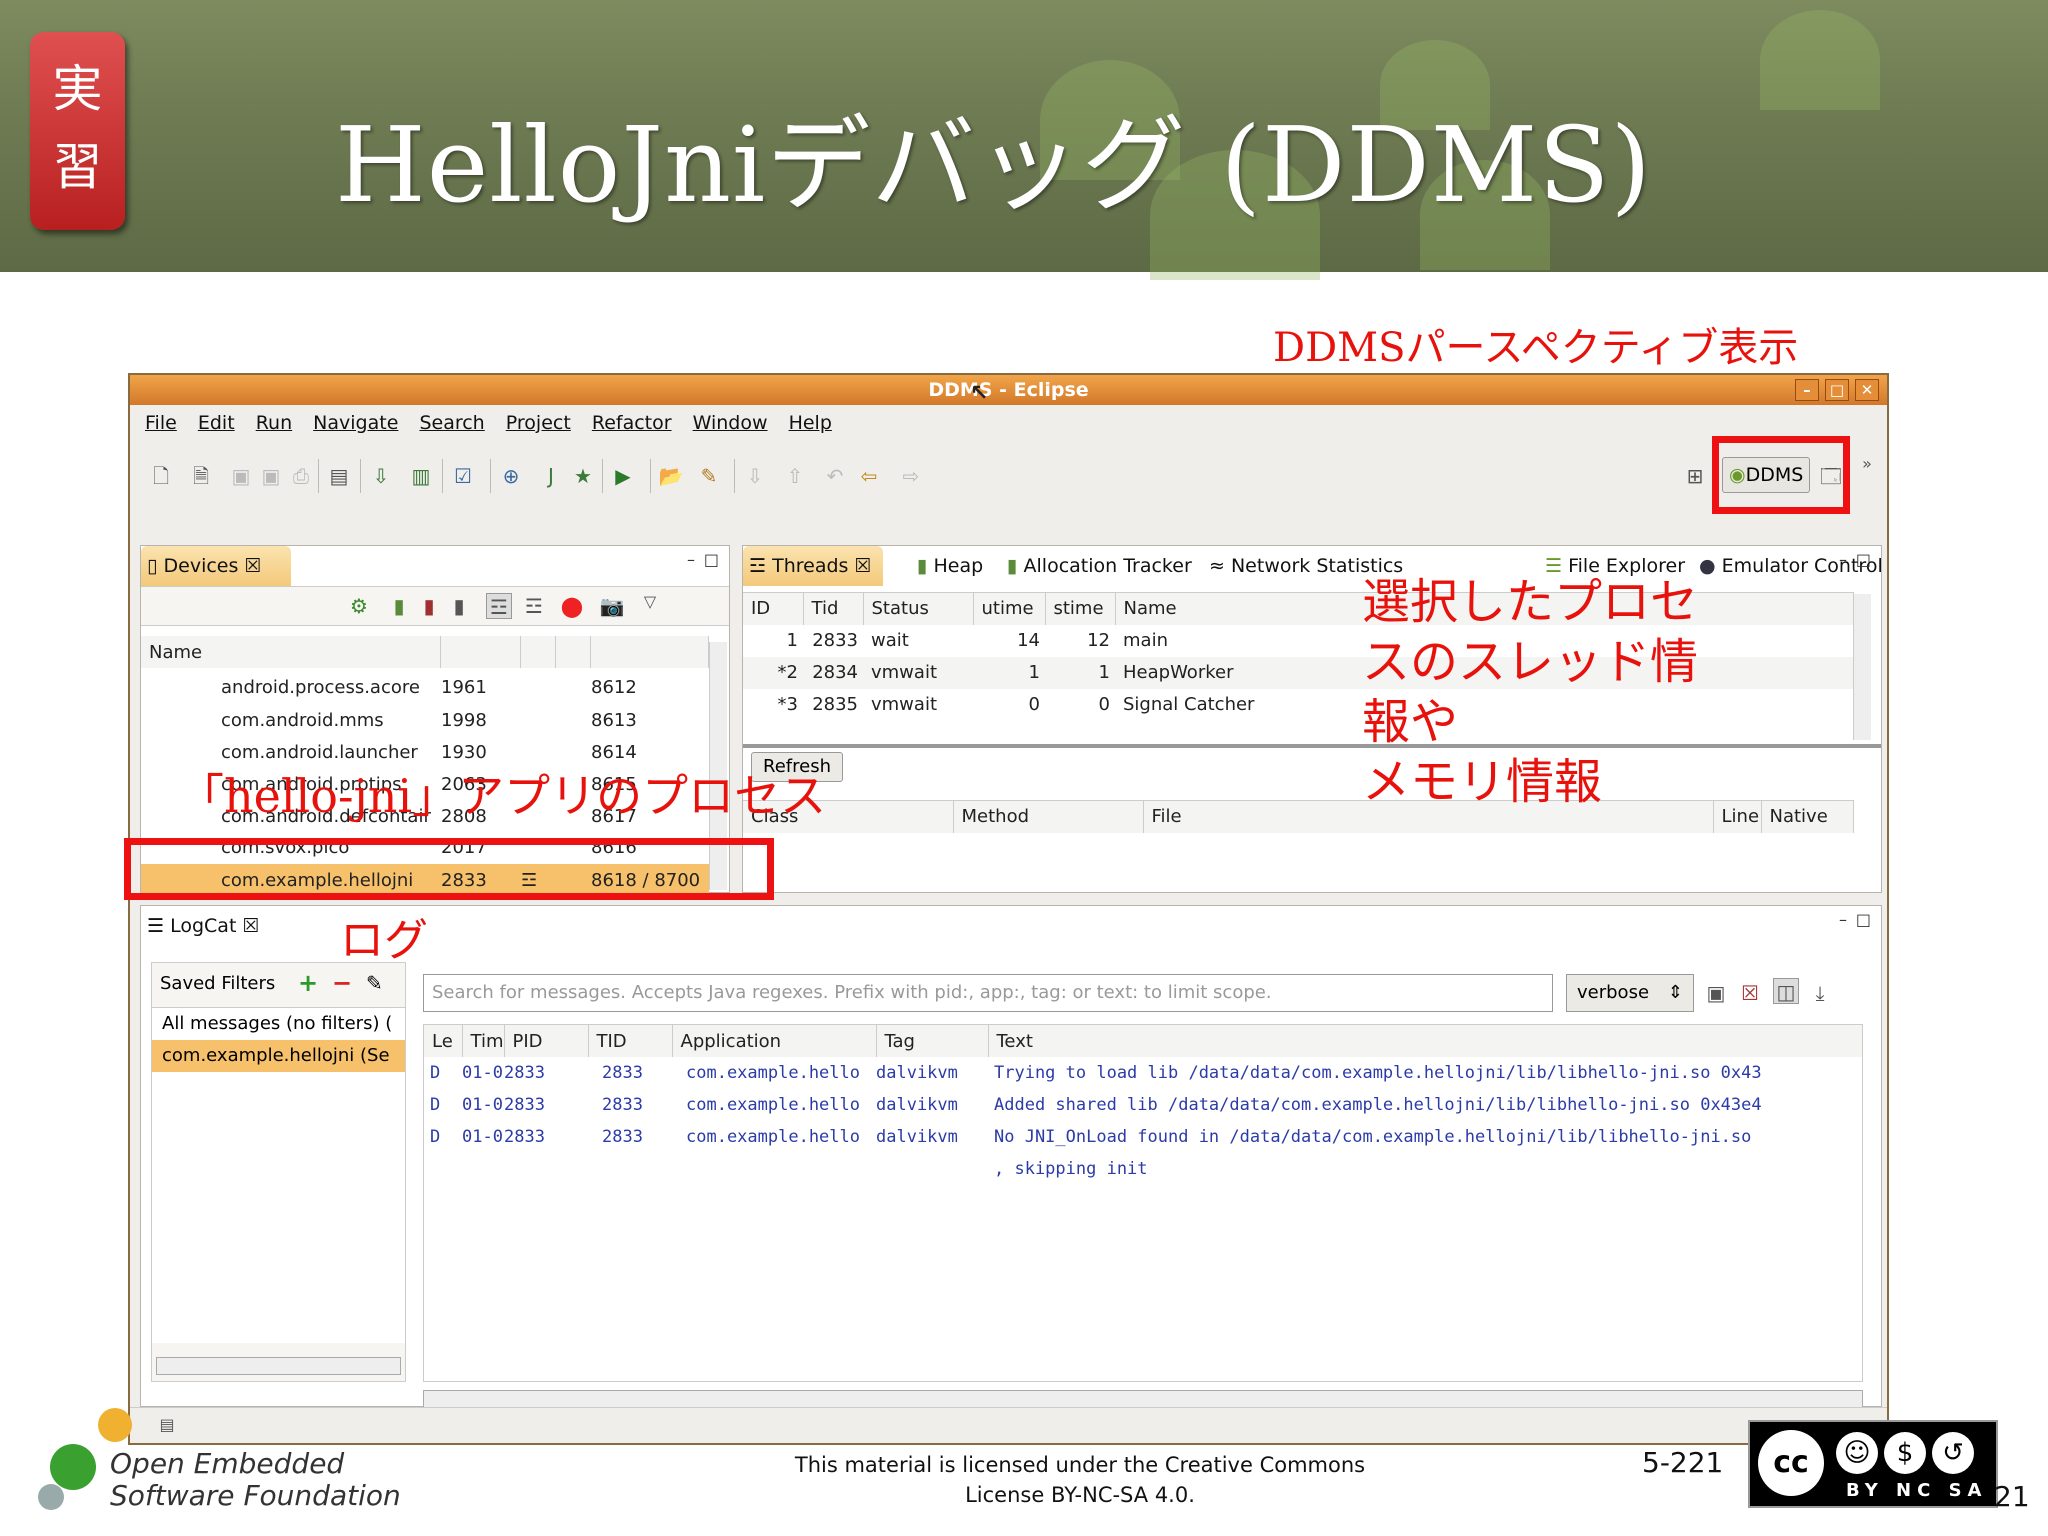  I want to click on update-threads-icon: ☲, so click(499, 606).